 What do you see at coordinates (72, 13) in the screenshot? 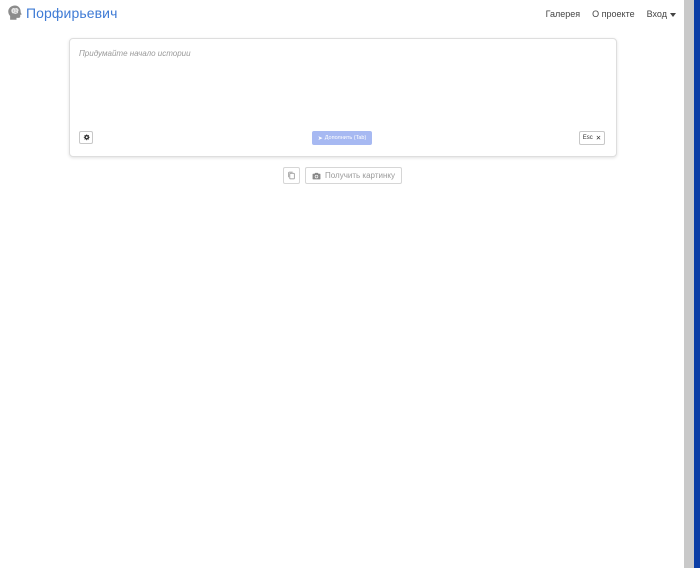
I see `brand-name: Порфирьевич` at bounding box center [72, 13].